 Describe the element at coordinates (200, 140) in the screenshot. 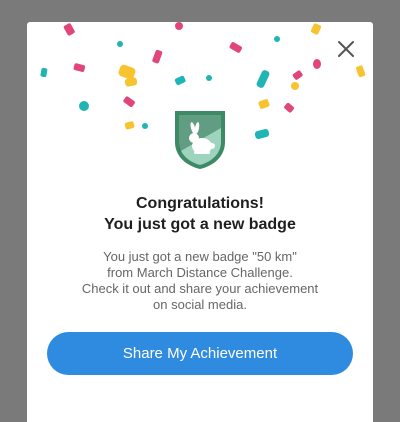

I see `rabbit-badge-icon` at that location.